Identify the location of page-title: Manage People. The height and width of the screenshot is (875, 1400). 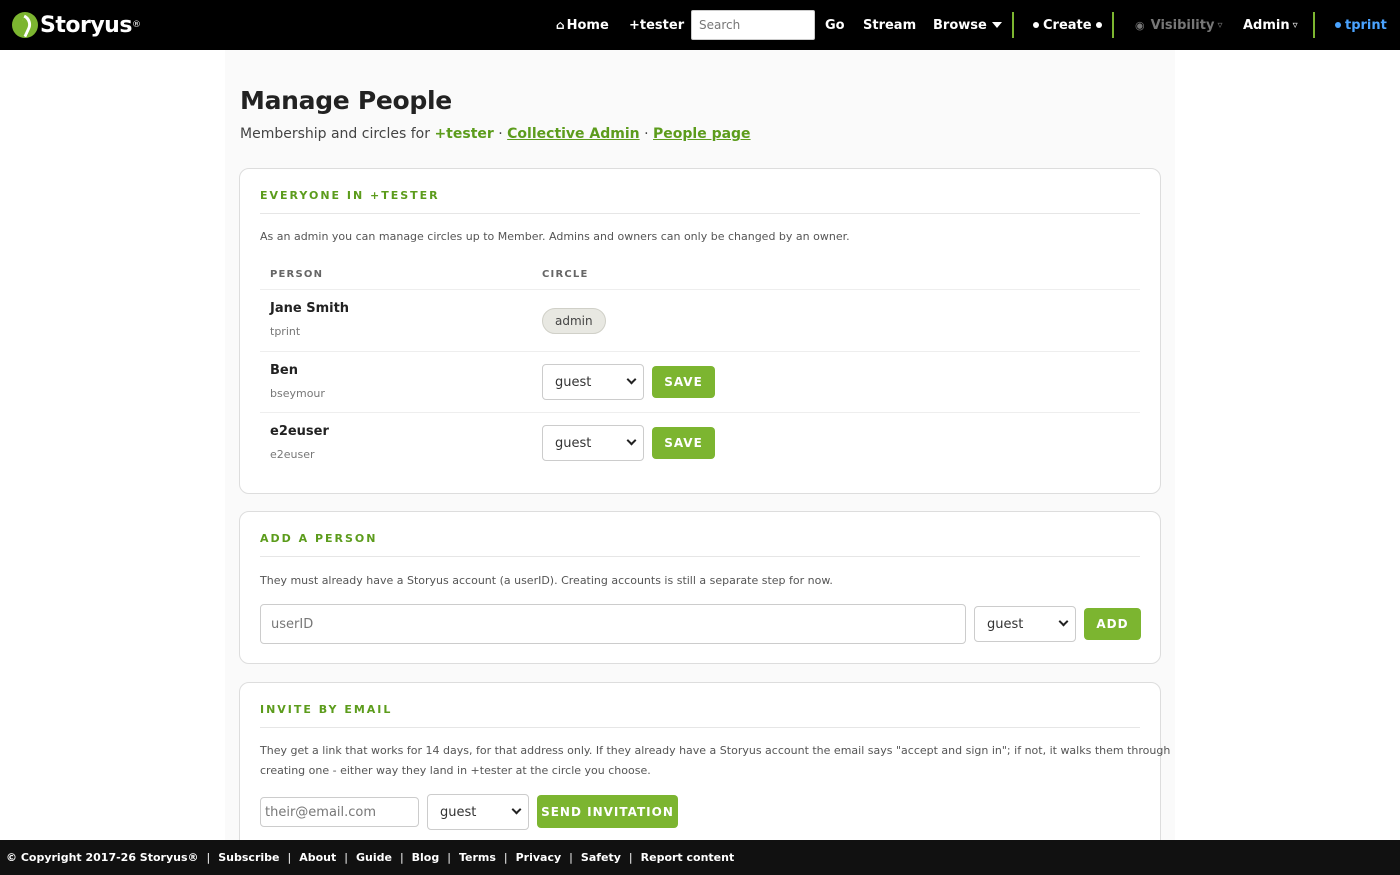
(346, 100).